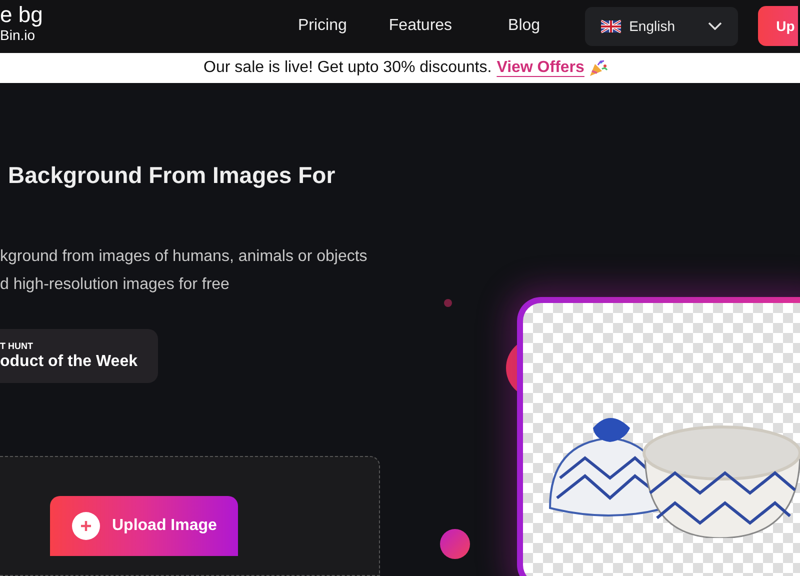 This screenshot has height=576, width=800. I want to click on hero-description: kground from images of humans, animals or objects, so click(184, 256).